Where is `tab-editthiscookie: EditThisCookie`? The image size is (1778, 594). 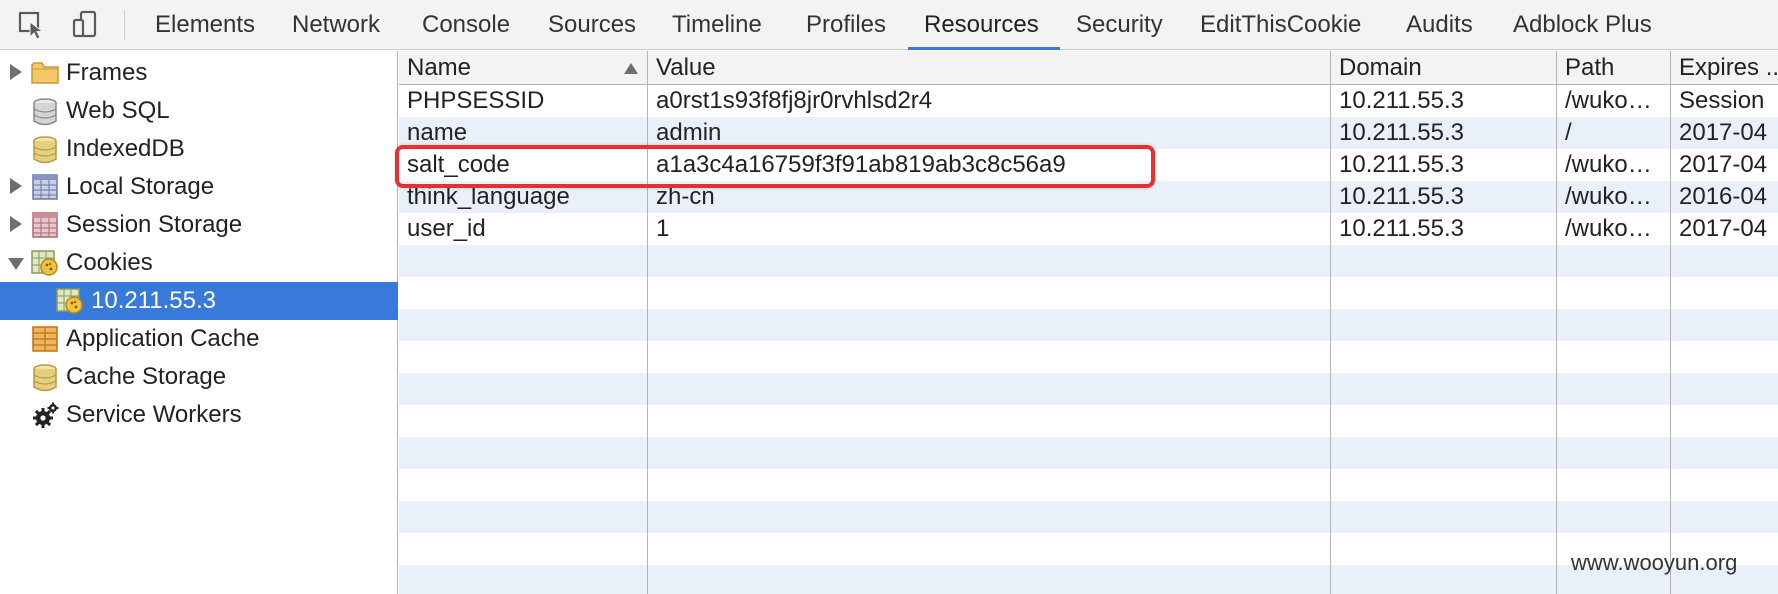 tab-editthiscookie: EditThisCookie is located at coordinates (1280, 25).